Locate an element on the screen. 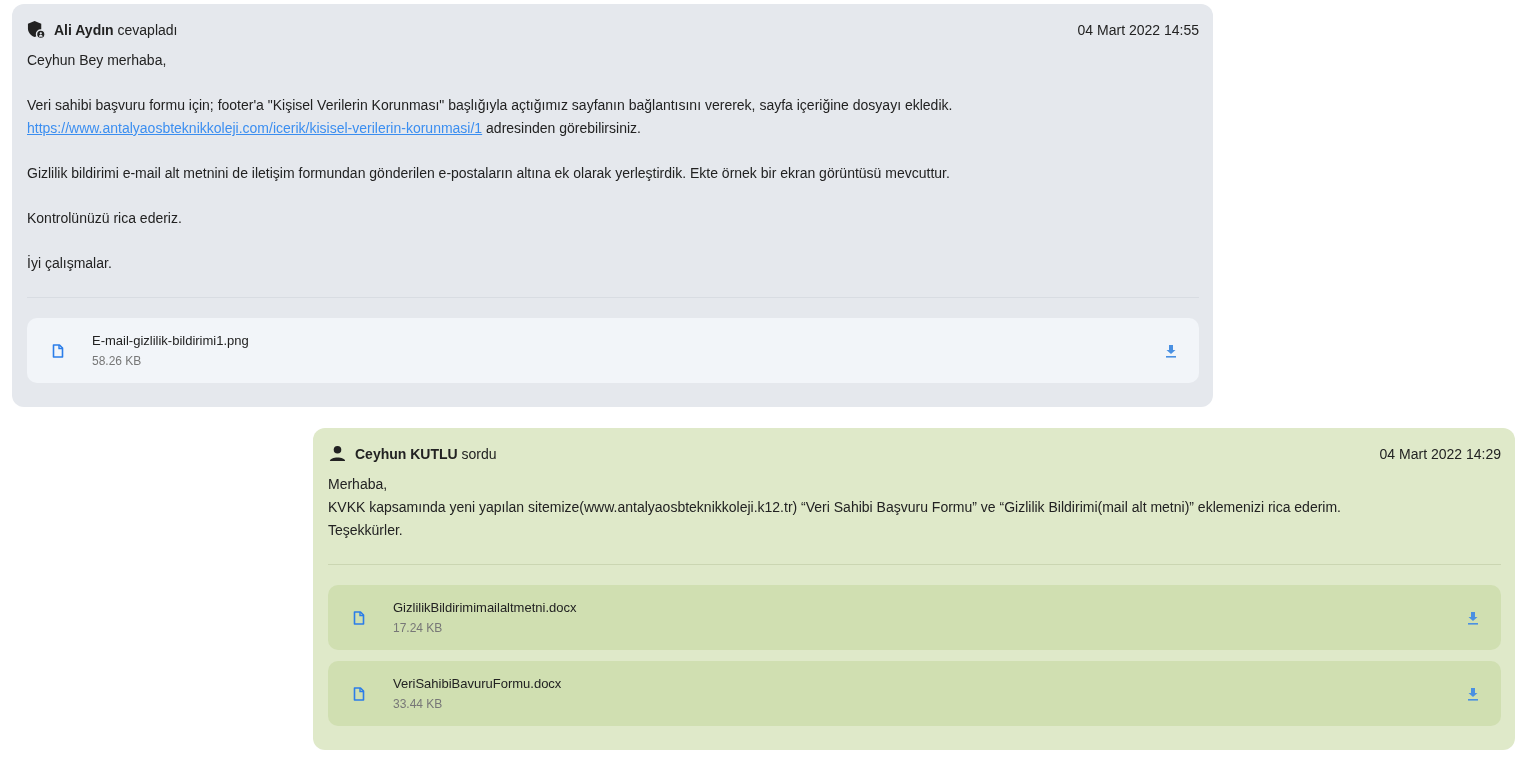 The image size is (1527, 783). author-line: Ali Aydın cevapladı is located at coordinates (116, 29).